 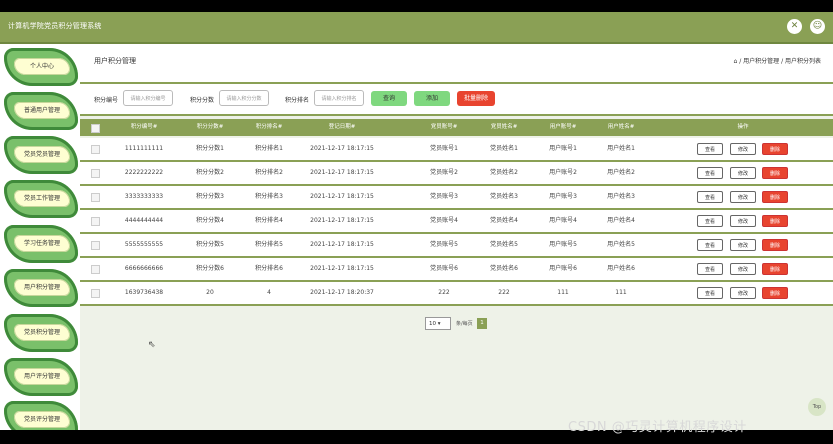 I want to click on column-header-0: 积分编号#, so click(x=144, y=127).